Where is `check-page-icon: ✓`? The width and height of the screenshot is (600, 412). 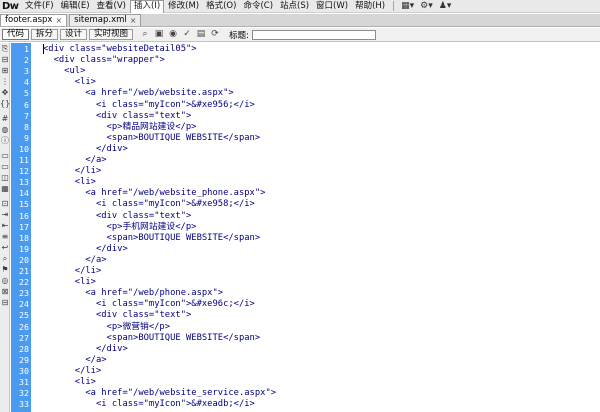
check-page-icon: ✓ is located at coordinates (187, 34).